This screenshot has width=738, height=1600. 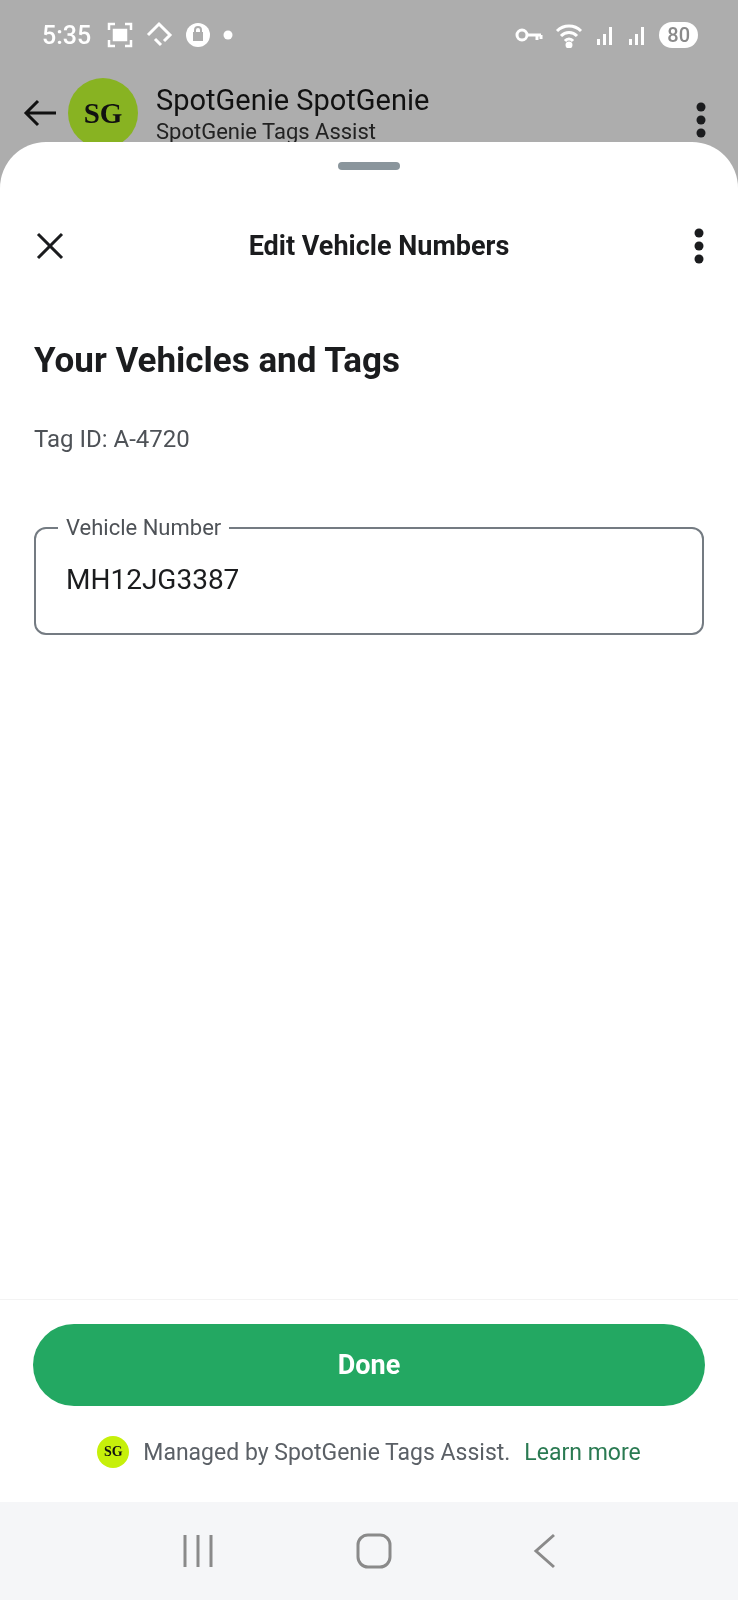 What do you see at coordinates (369, 1365) in the screenshot?
I see `done-button: Done` at bounding box center [369, 1365].